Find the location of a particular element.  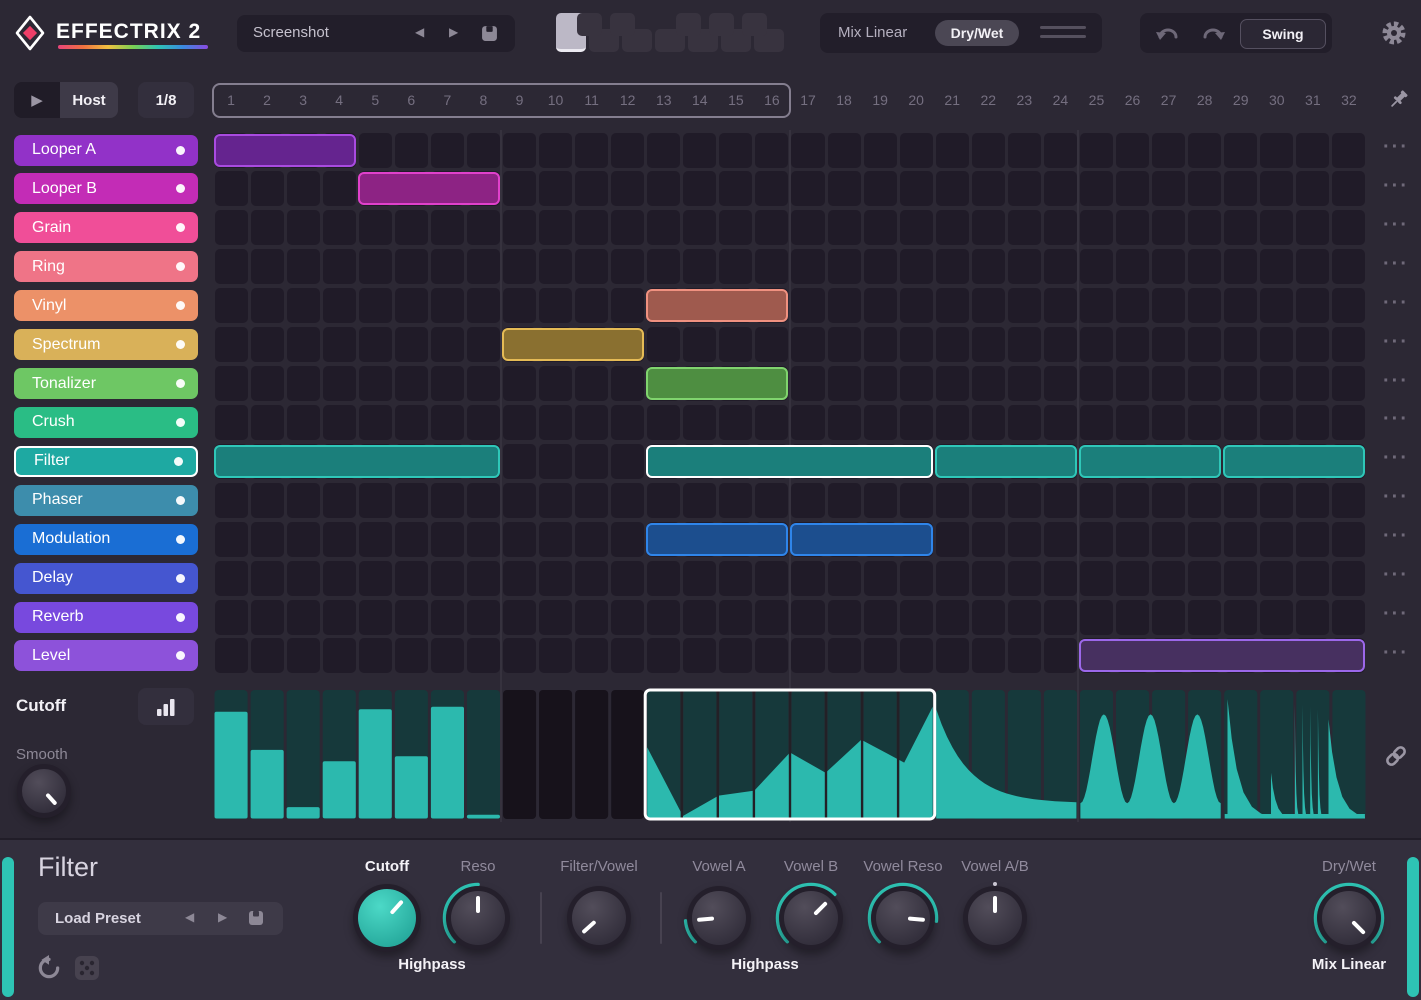

timeline-step-19: 19 is located at coordinates (880, 100).